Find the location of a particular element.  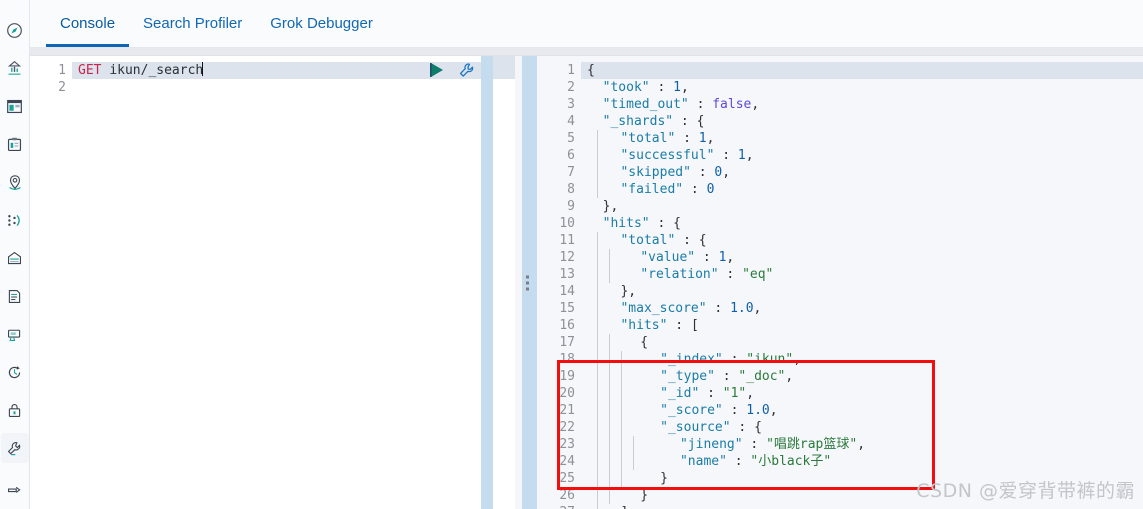

code-line: "skipped" : 0, is located at coordinates (862, 172).